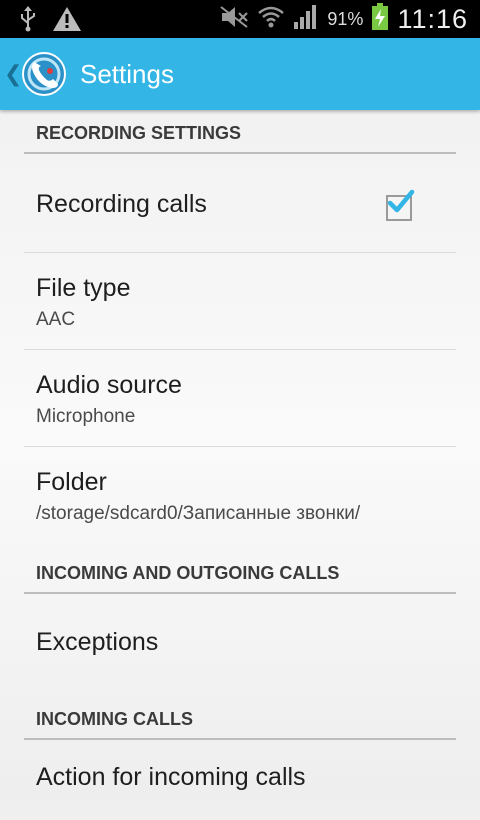 The image size is (480, 820). I want to click on checkmark-icon, so click(401, 201).